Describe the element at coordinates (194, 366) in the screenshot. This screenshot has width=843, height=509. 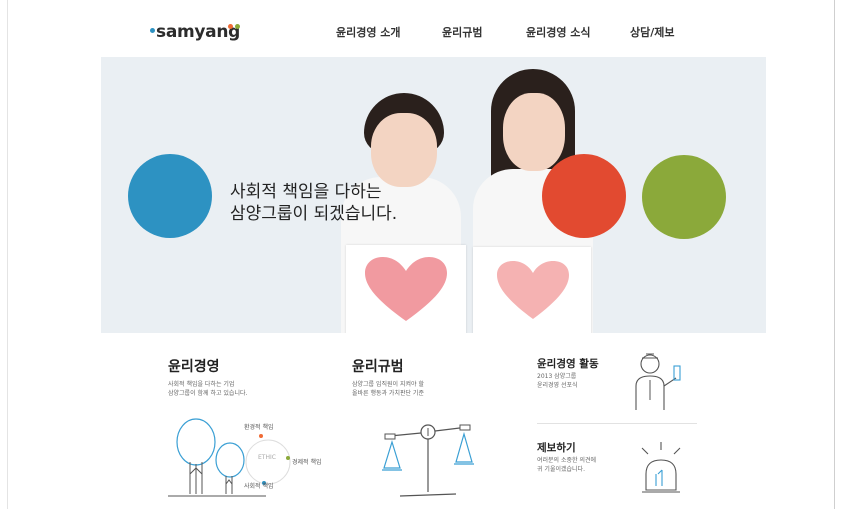
I see `ethics-section-title: 윤리경영` at that location.